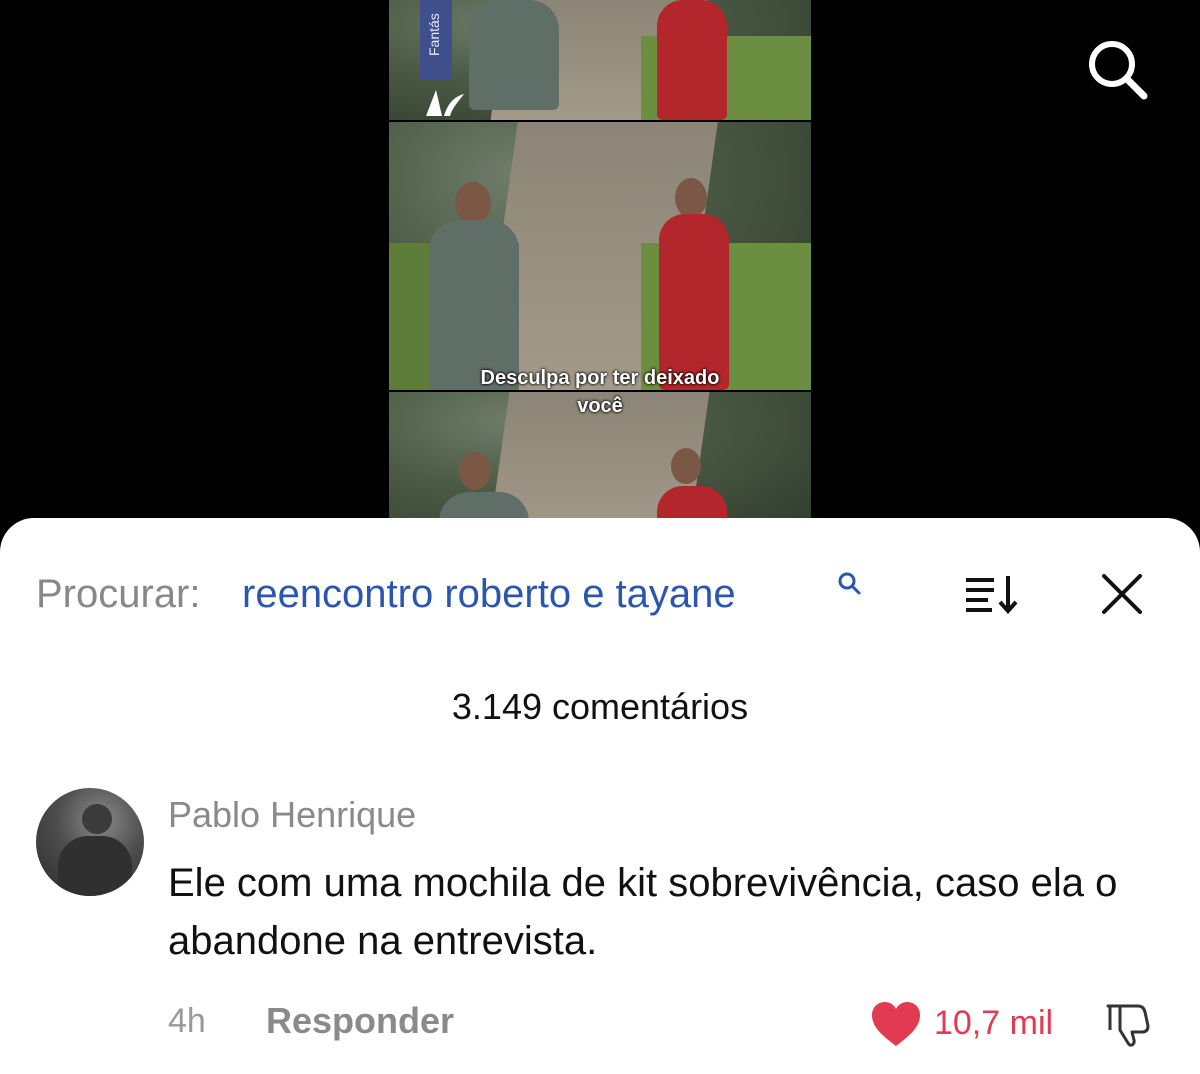  What do you see at coordinates (600, 256) in the screenshot?
I see `video-frame` at bounding box center [600, 256].